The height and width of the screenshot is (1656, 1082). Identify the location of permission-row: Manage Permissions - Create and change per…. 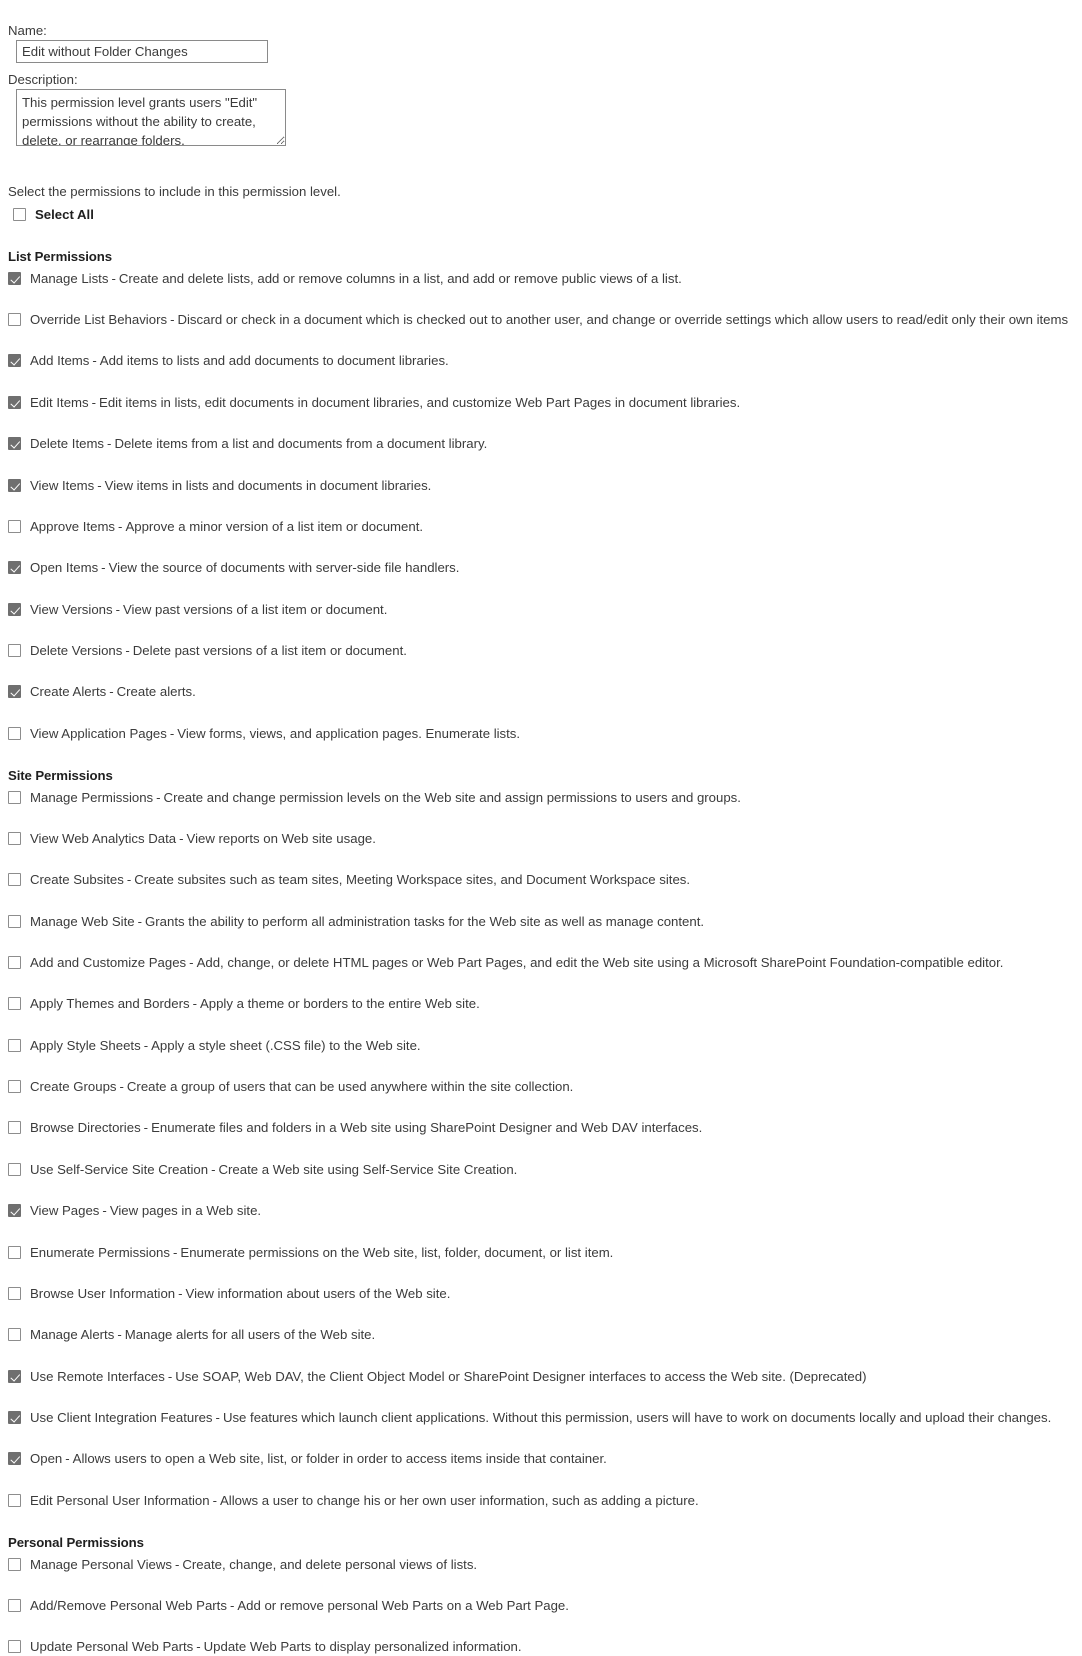
(545, 797).